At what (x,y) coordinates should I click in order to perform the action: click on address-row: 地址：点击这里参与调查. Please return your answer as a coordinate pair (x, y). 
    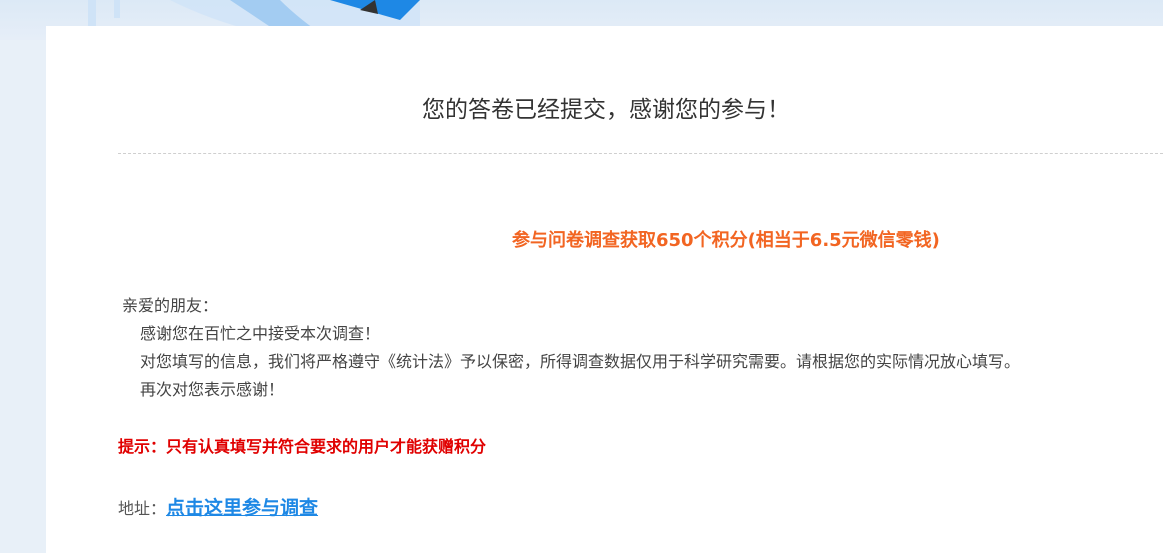
    Looking at the image, I should click on (218, 506).